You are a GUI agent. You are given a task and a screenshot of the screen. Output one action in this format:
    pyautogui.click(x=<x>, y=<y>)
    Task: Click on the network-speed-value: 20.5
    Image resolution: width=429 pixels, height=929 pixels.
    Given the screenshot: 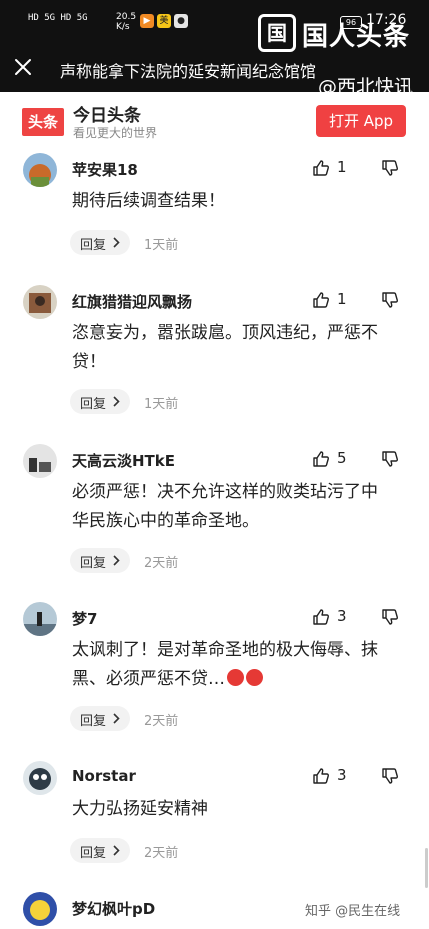 What is the action you would take?
    pyautogui.click(x=126, y=17)
    